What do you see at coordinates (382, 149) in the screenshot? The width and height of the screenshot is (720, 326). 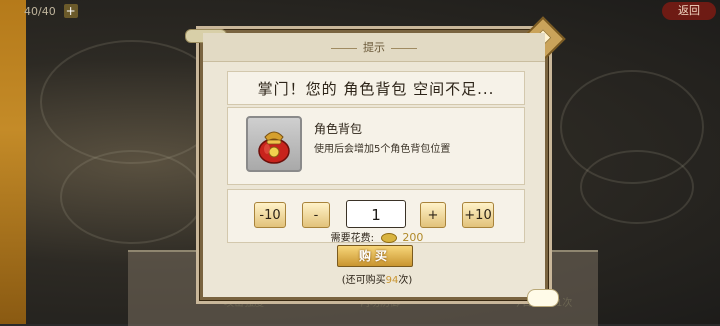 I see `item-description: 使用后会增加5个角色背包位置` at bounding box center [382, 149].